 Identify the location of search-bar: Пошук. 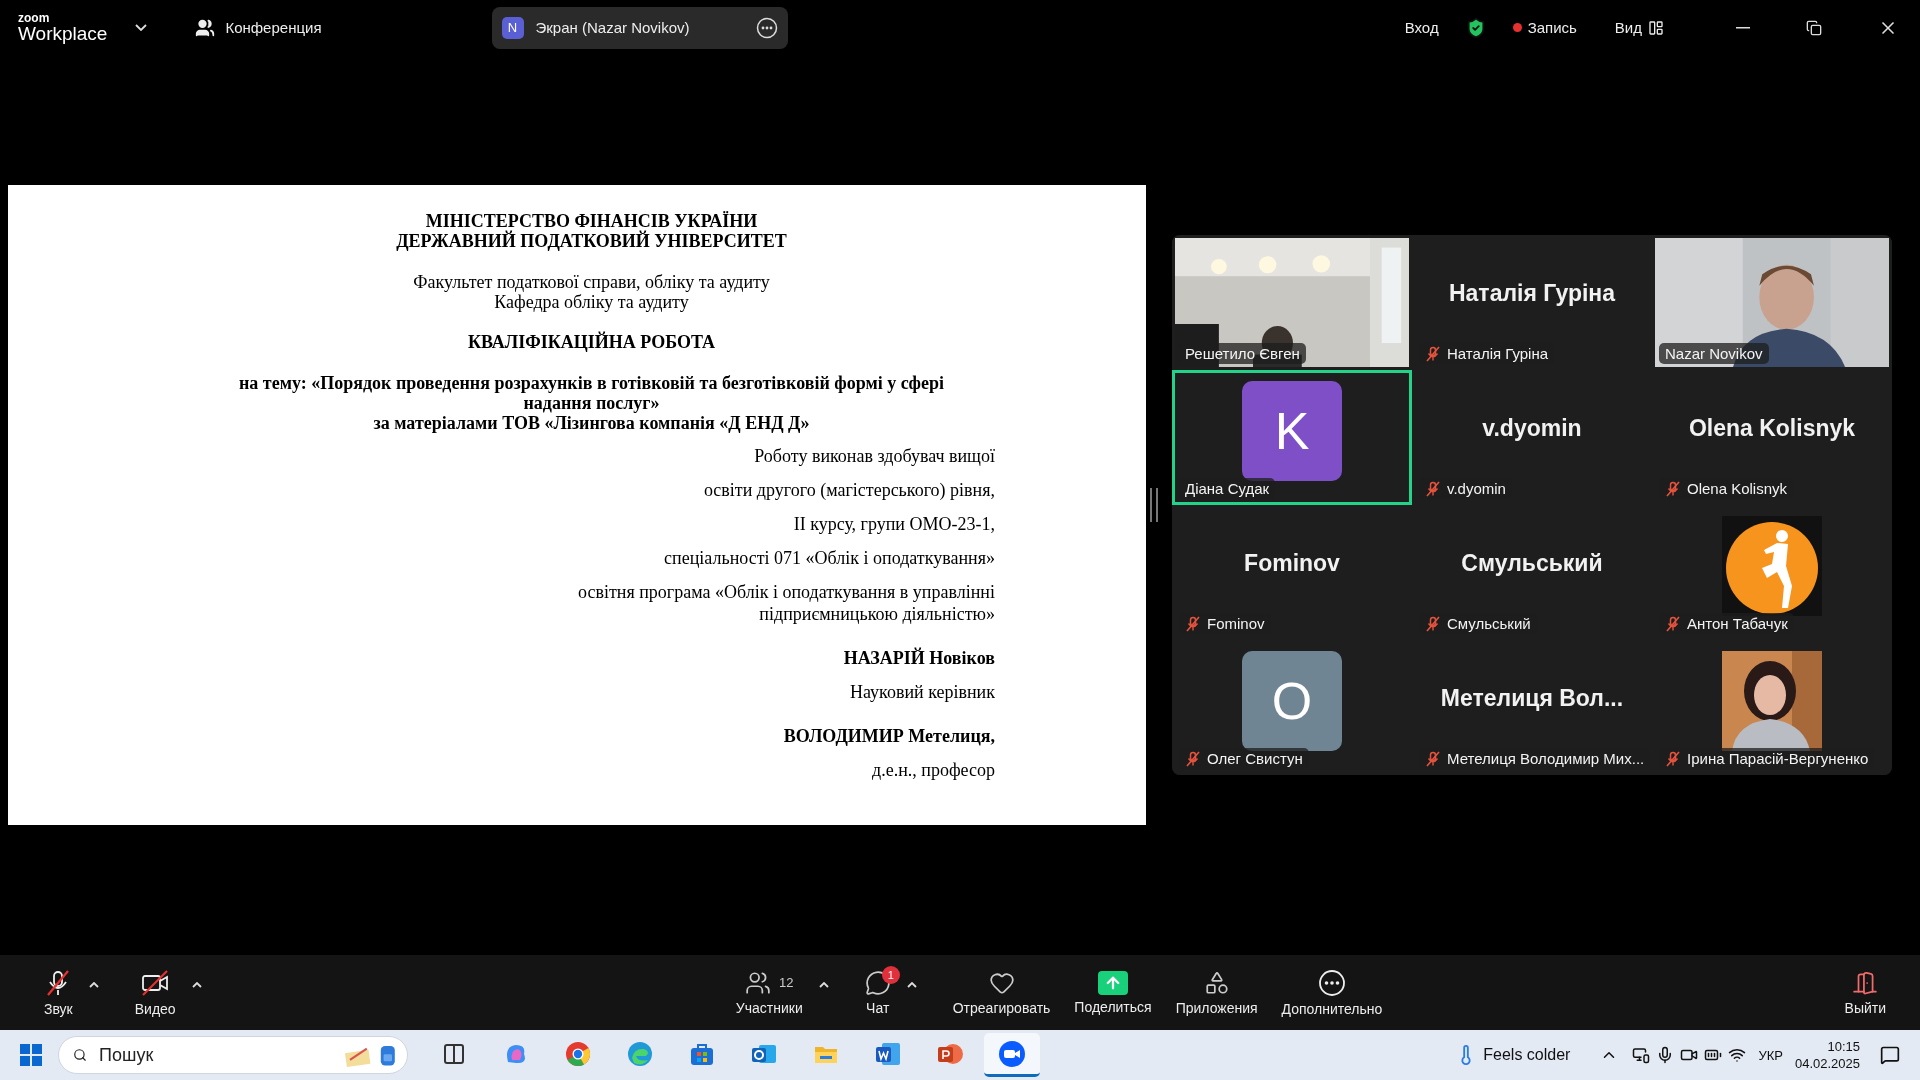
(233, 1055).